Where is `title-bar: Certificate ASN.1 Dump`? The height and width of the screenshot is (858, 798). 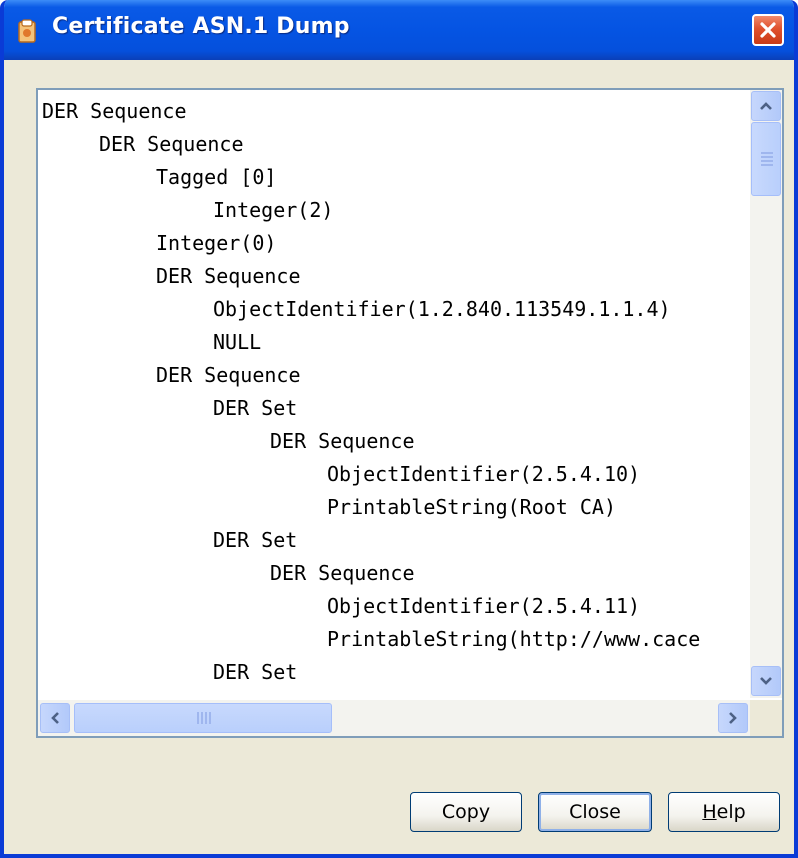 title-bar: Certificate ASN.1 Dump is located at coordinates (399, 30).